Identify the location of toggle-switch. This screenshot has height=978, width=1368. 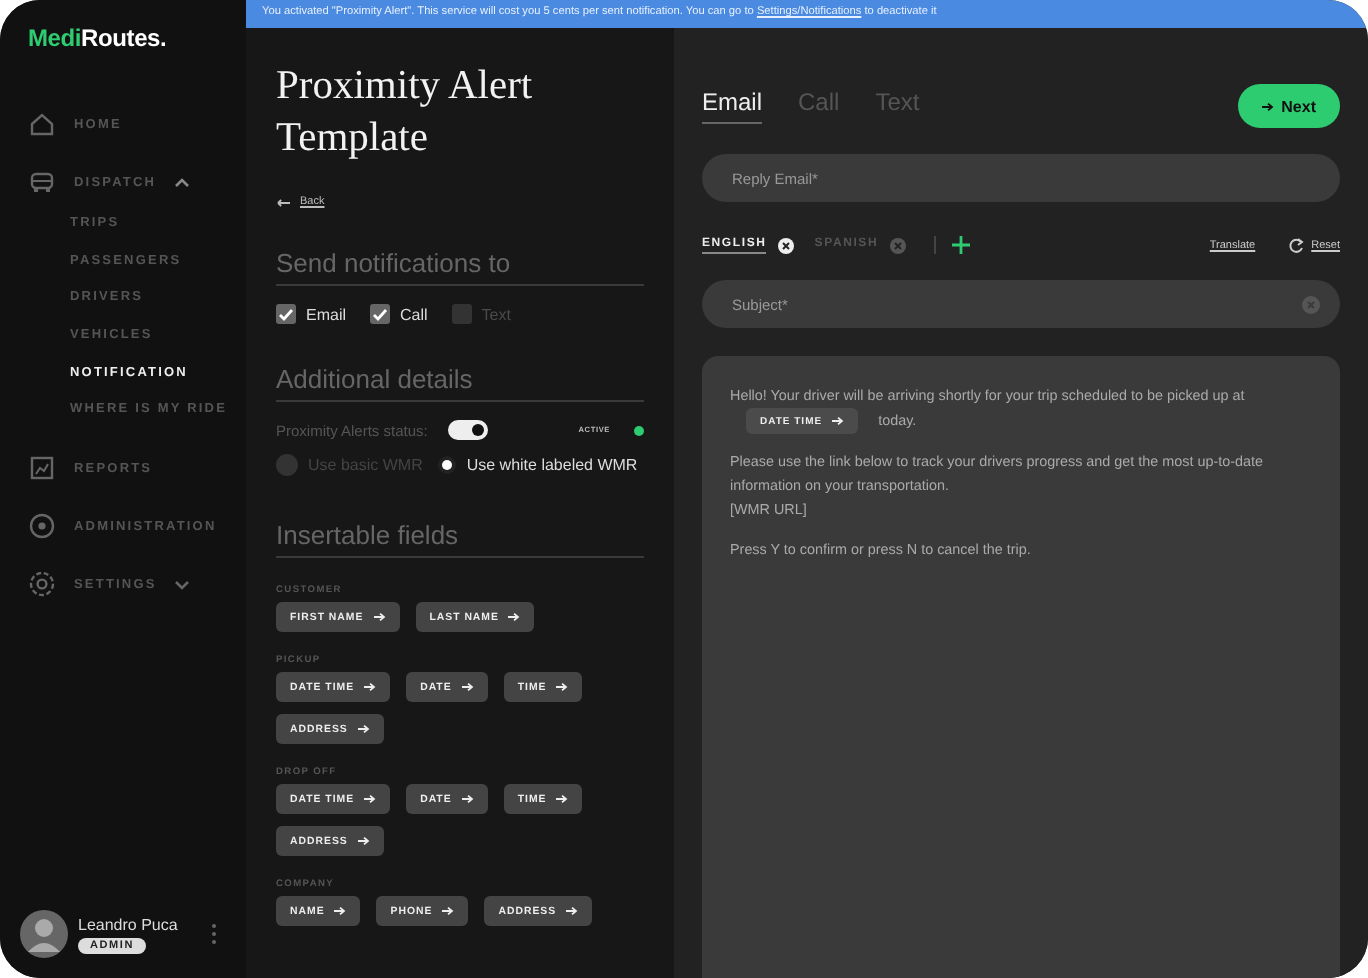
(467, 430).